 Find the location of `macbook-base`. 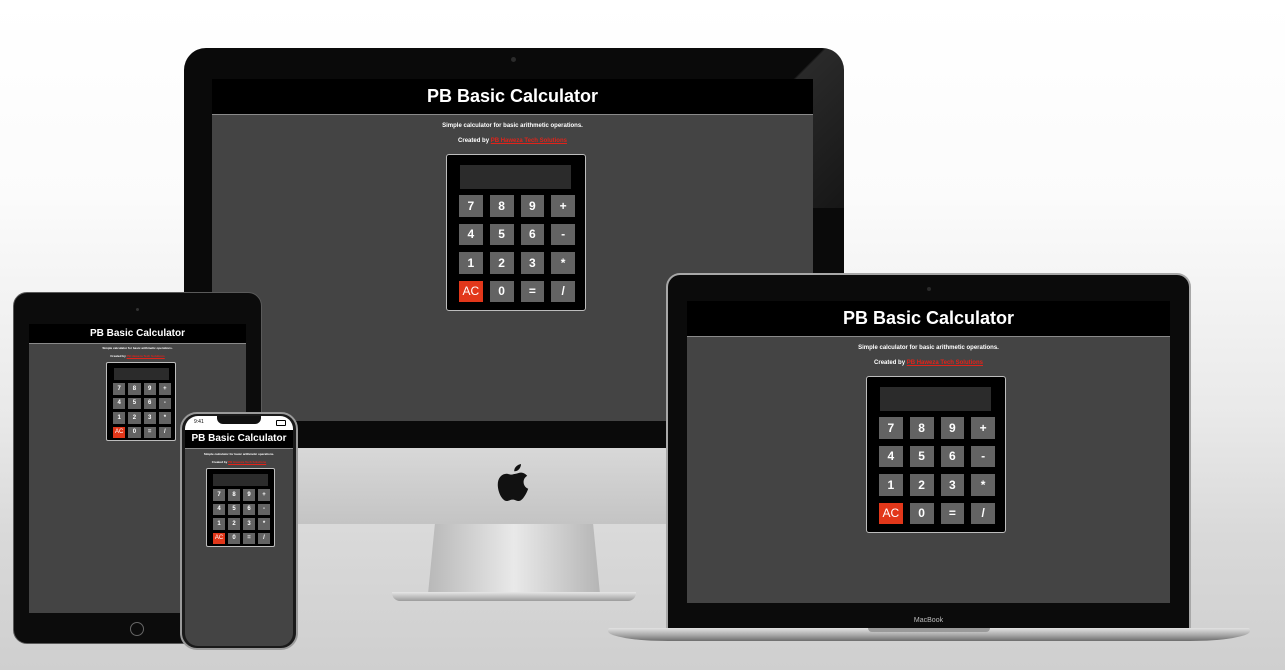

macbook-base is located at coordinates (929, 634).